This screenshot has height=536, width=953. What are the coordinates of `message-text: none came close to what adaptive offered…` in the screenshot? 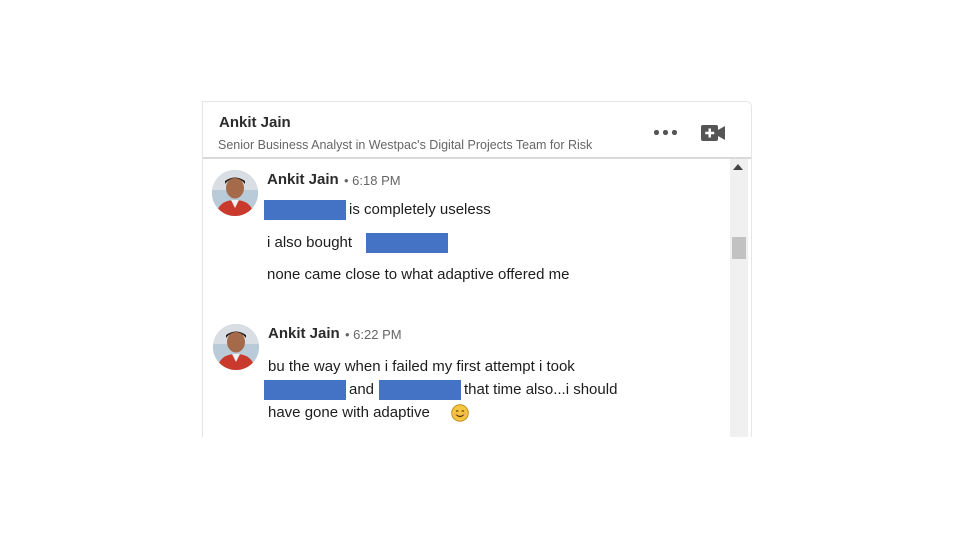 It's located at (418, 274).